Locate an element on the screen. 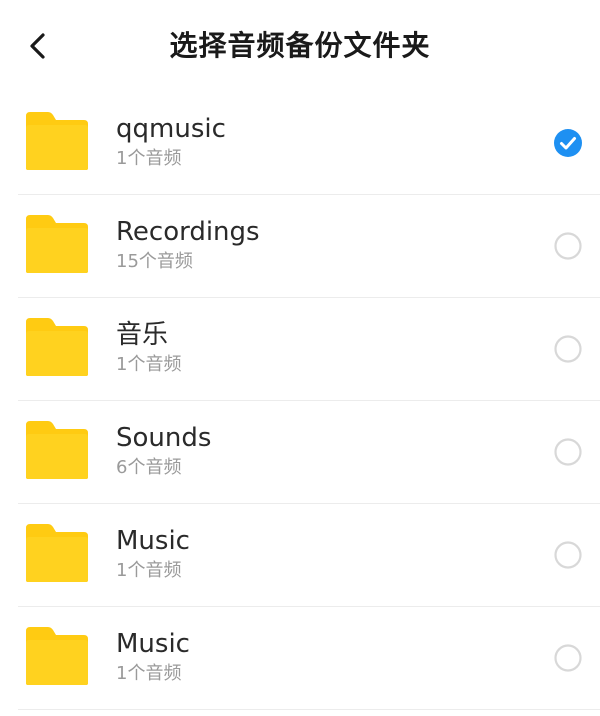 This screenshot has height=716, width=600. folder-row: Sounds 6个音频 is located at coordinates (300, 452).